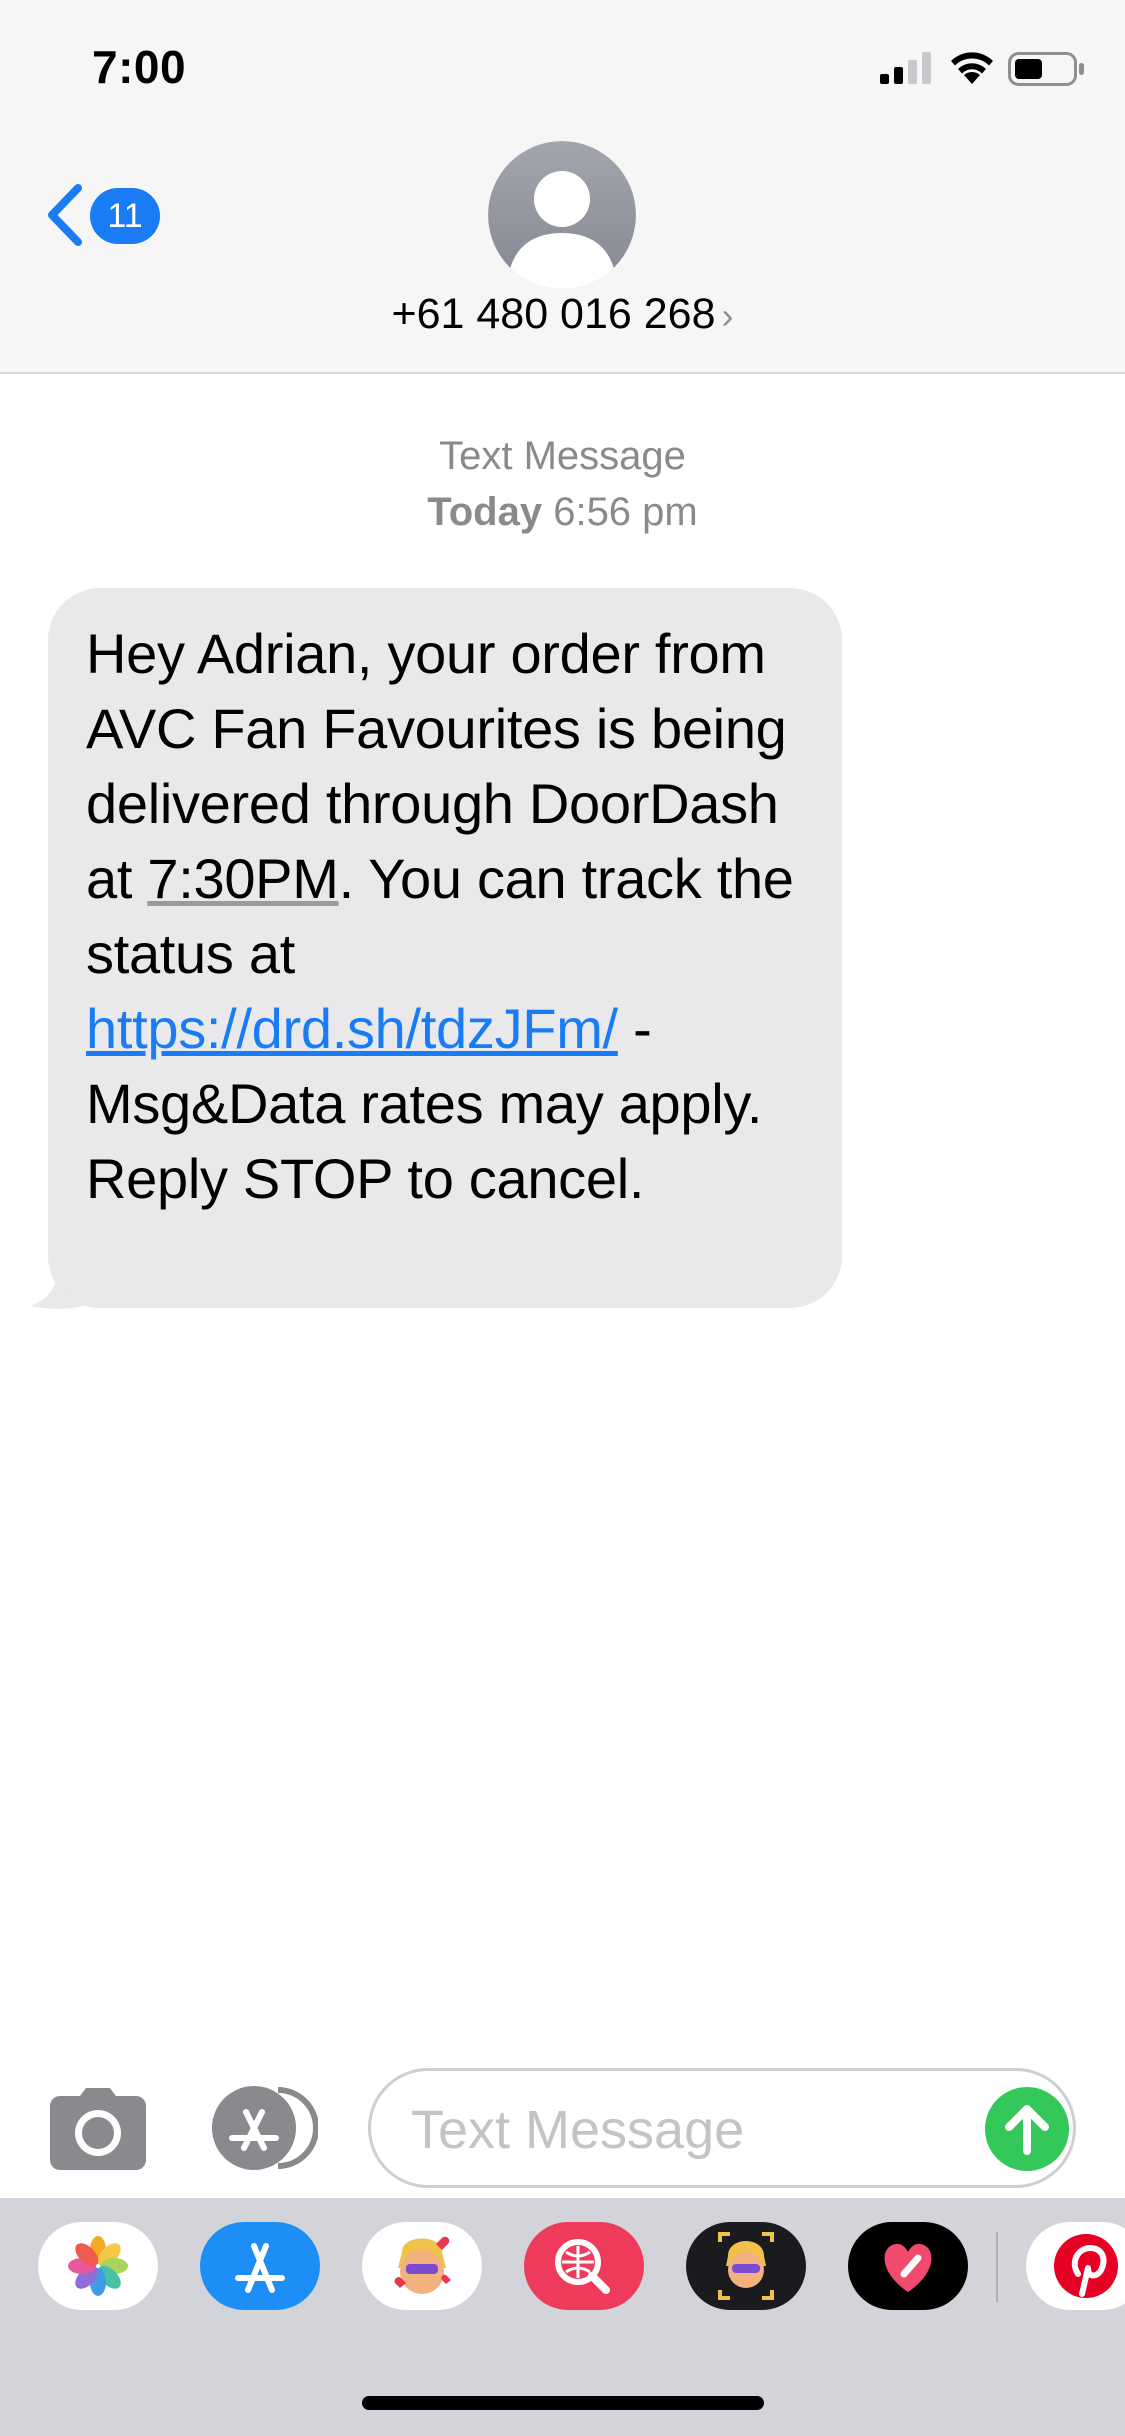  I want to click on person-icon, so click(562, 215).